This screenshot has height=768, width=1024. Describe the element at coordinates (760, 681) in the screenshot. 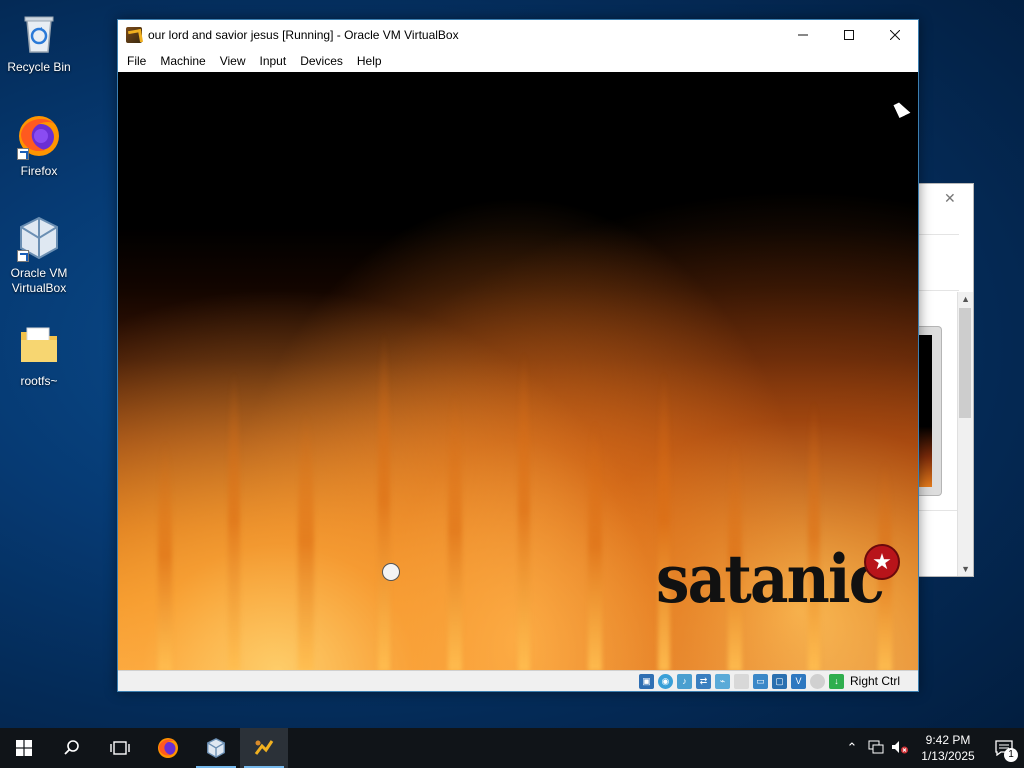

I see `display-icon: ▭` at that location.